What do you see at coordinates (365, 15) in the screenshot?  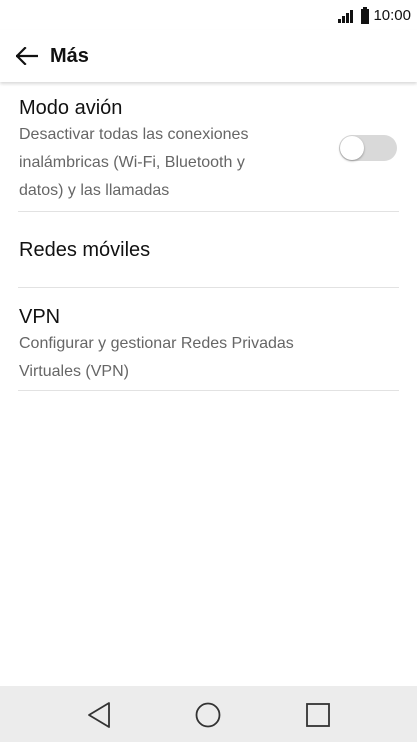 I see `battery-icon` at bounding box center [365, 15].